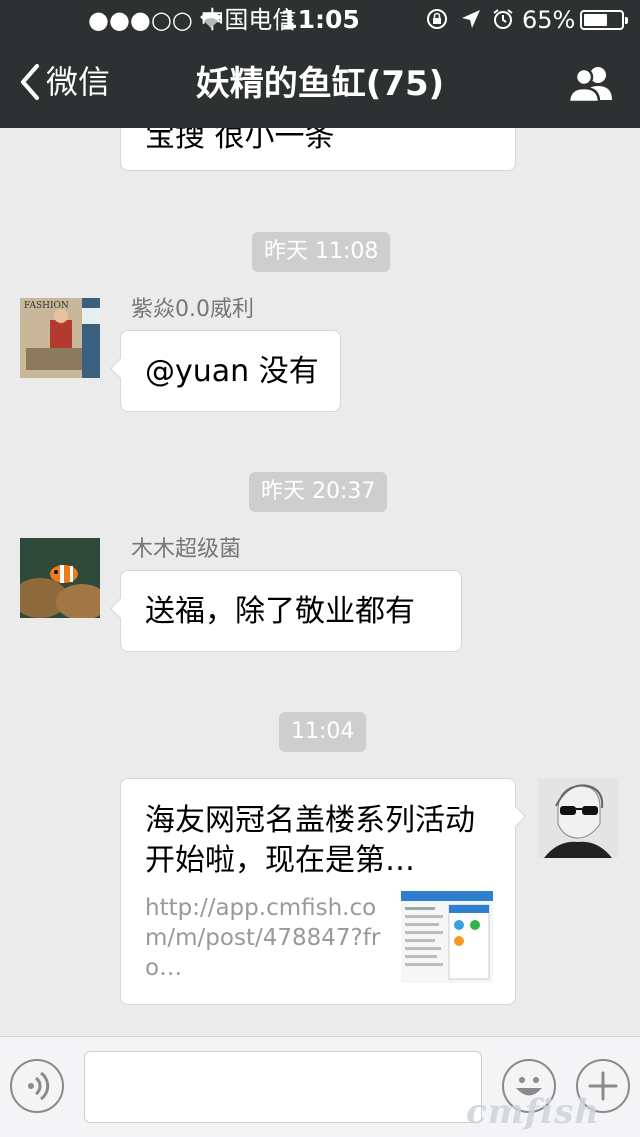 This screenshot has height=1137, width=640. I want to click on fashion-magazine-avatar: FASHION, so click(60, 338).